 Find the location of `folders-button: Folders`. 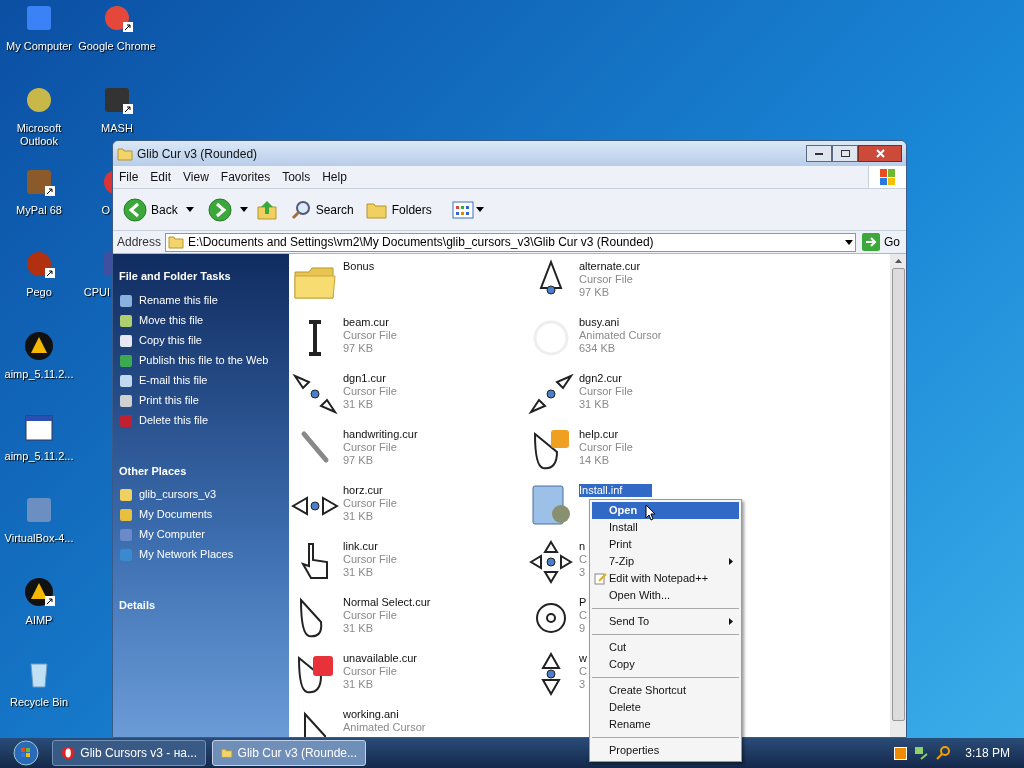

folders-button: Folders is located at coordinates (398, 209).